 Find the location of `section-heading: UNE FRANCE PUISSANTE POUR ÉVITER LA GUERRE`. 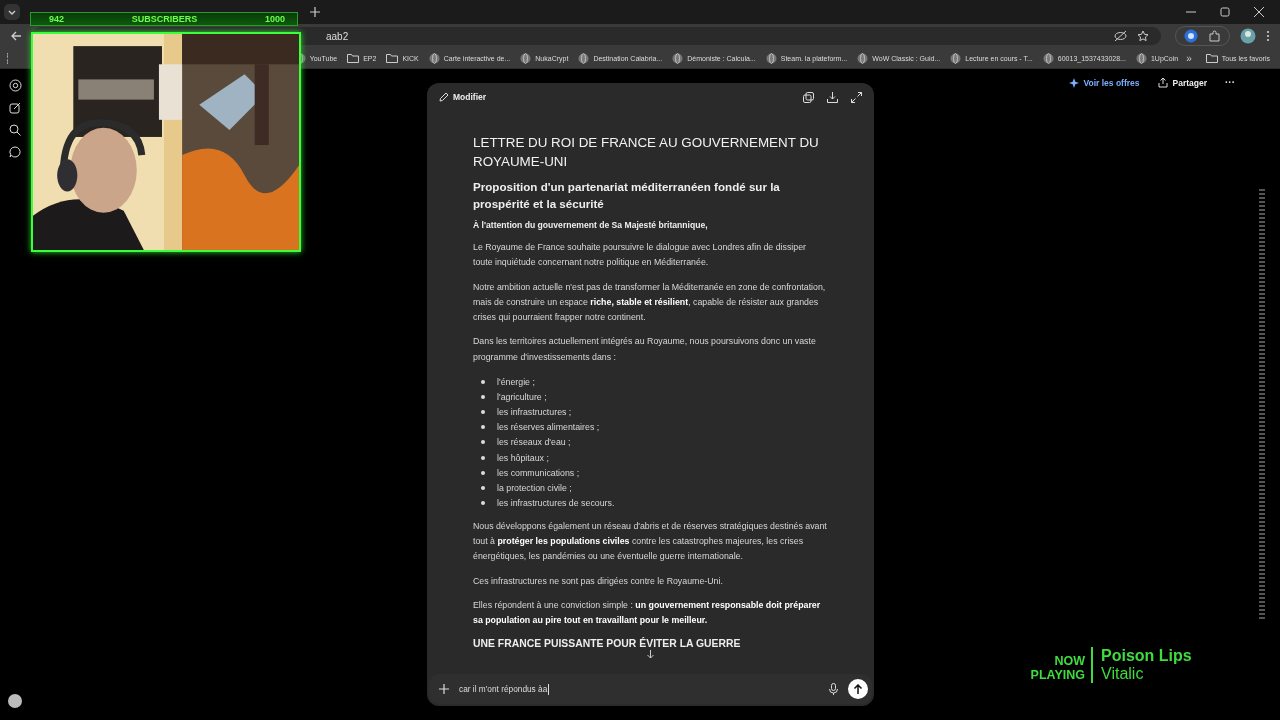

section-heading: UNE FRANCE PUISSANTE POUR ÉVITER LA GUERRE is located at coordinates (607, 643).